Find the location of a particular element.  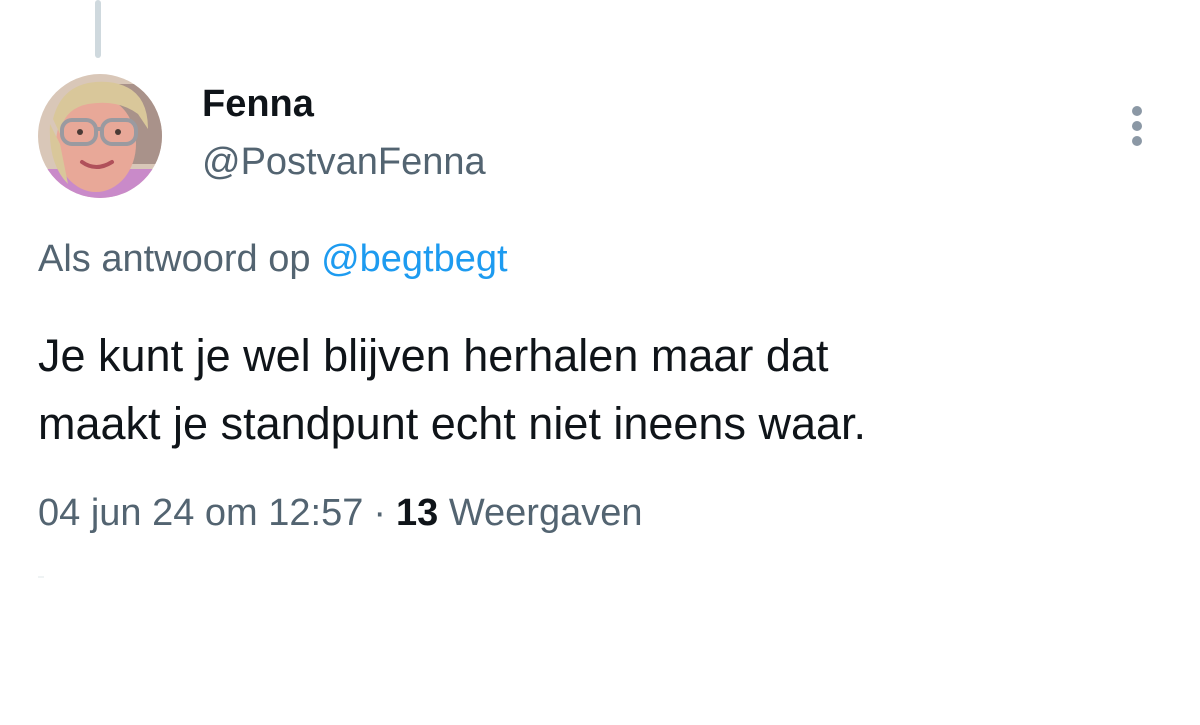

views-count: 13 is located at coordinates (417, 513).